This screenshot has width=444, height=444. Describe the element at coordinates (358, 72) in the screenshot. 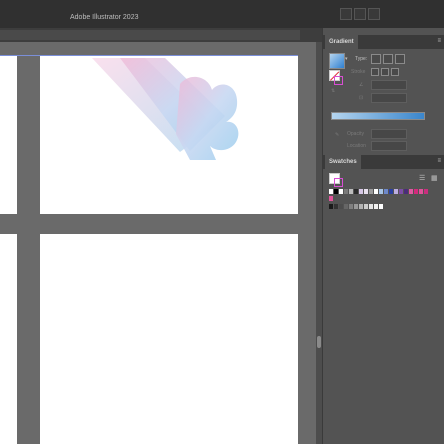

I see `stroke-label: Stroke` at that location.